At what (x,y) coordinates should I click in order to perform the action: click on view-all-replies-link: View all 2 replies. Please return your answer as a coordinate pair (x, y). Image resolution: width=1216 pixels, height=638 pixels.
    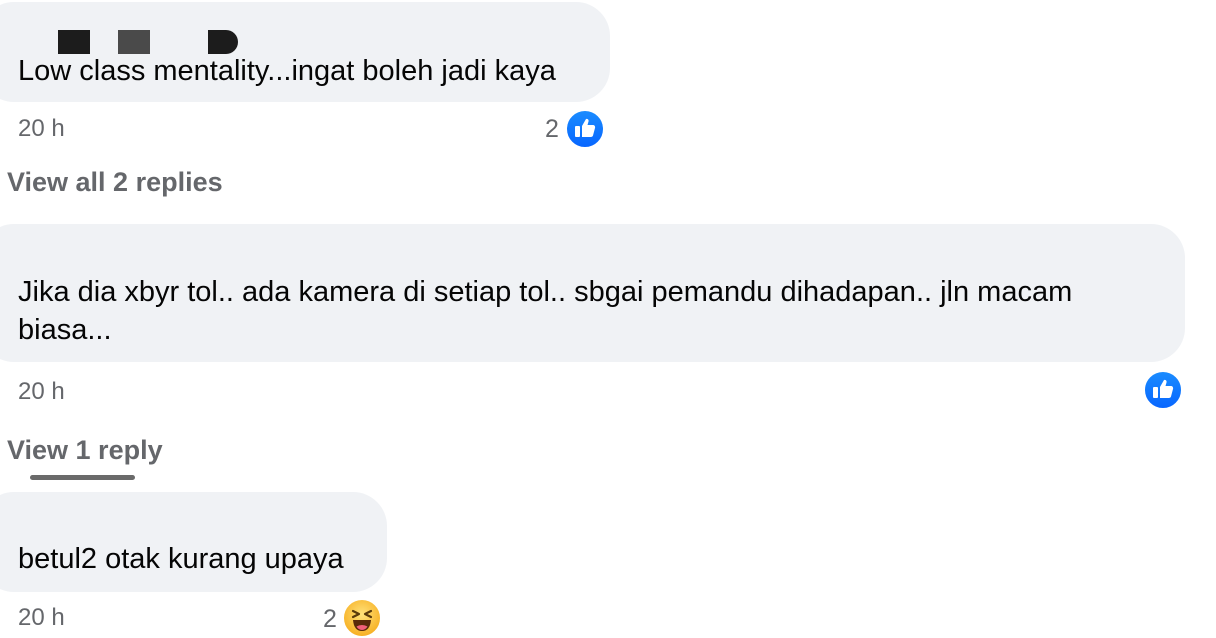
    Looking at the image, I should click on (115, 182).